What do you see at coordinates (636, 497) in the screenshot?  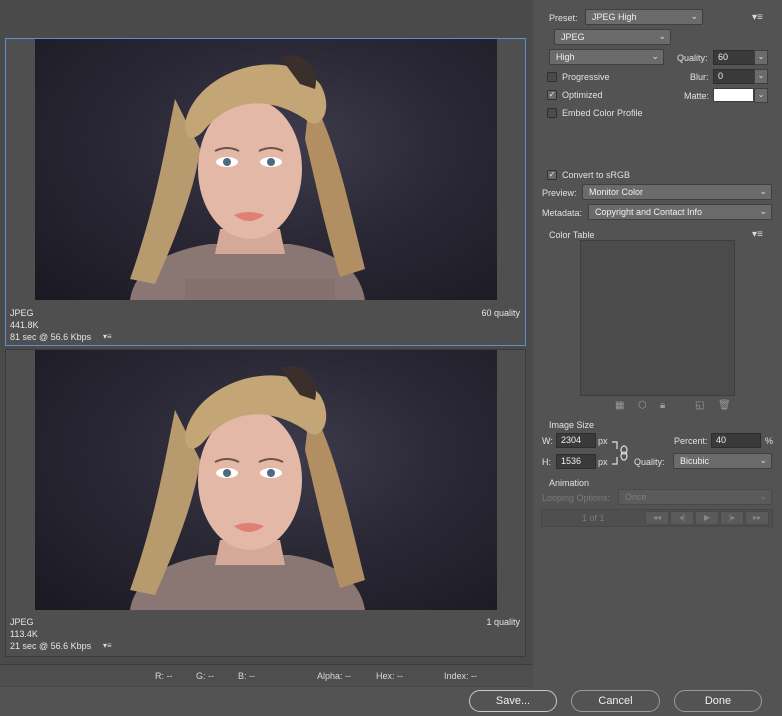 I see `looping-value: Once` at bounding box center [636, 497].